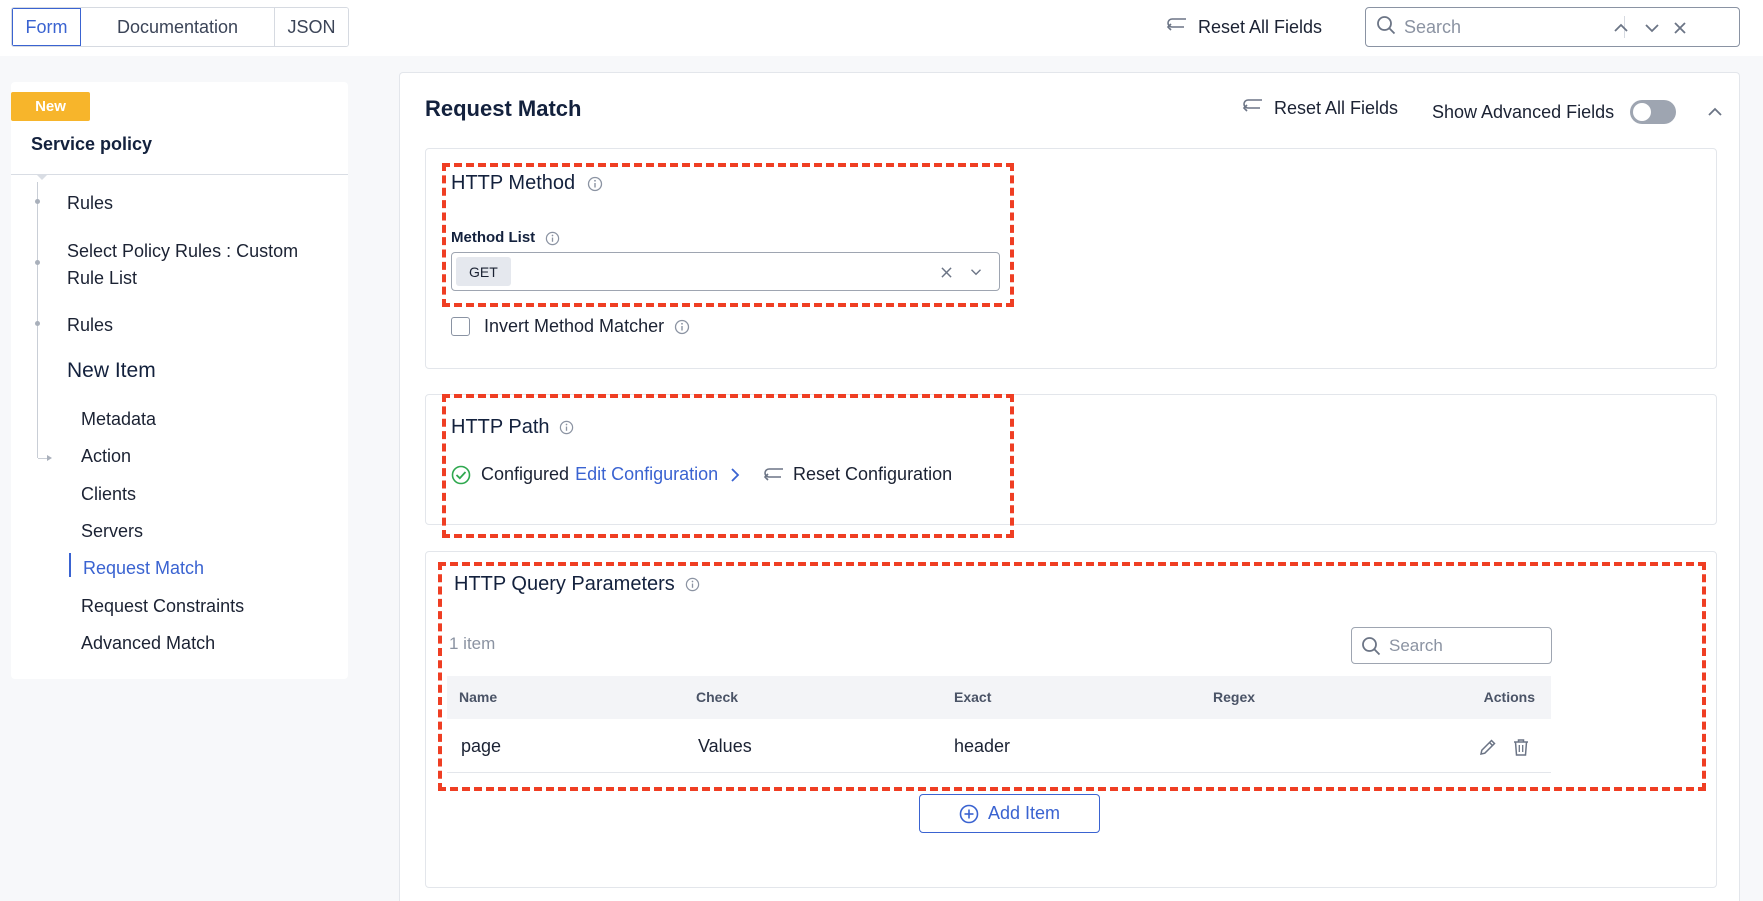  Describe the element at coordinates (525, 474) in the screenshot. I see `configured-status: Configured` at that location.